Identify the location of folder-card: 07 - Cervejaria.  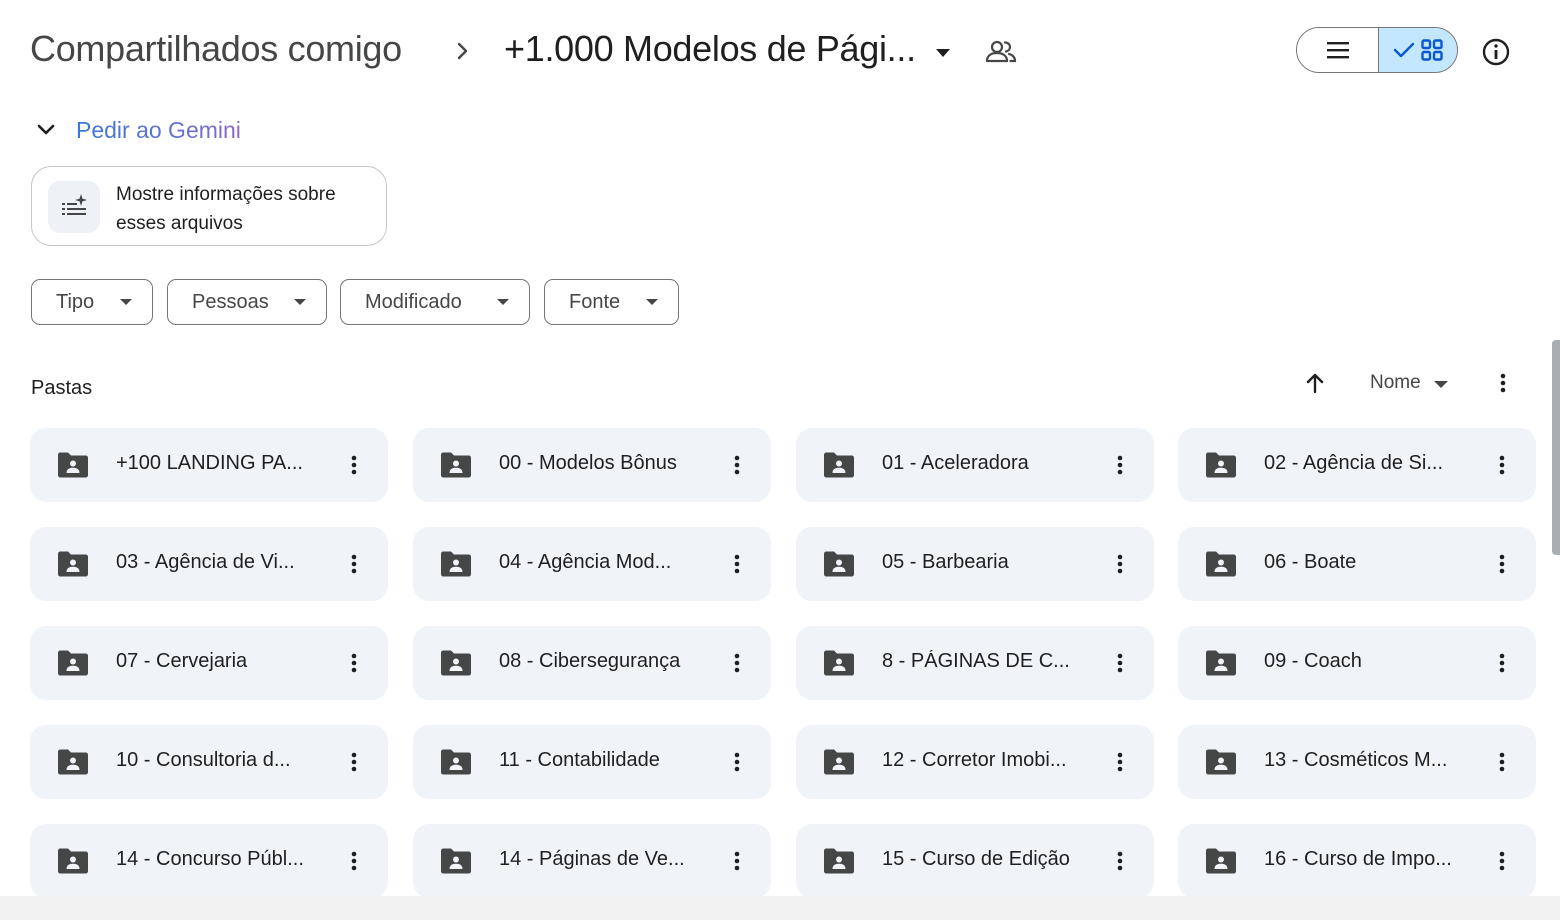
(209, 663).